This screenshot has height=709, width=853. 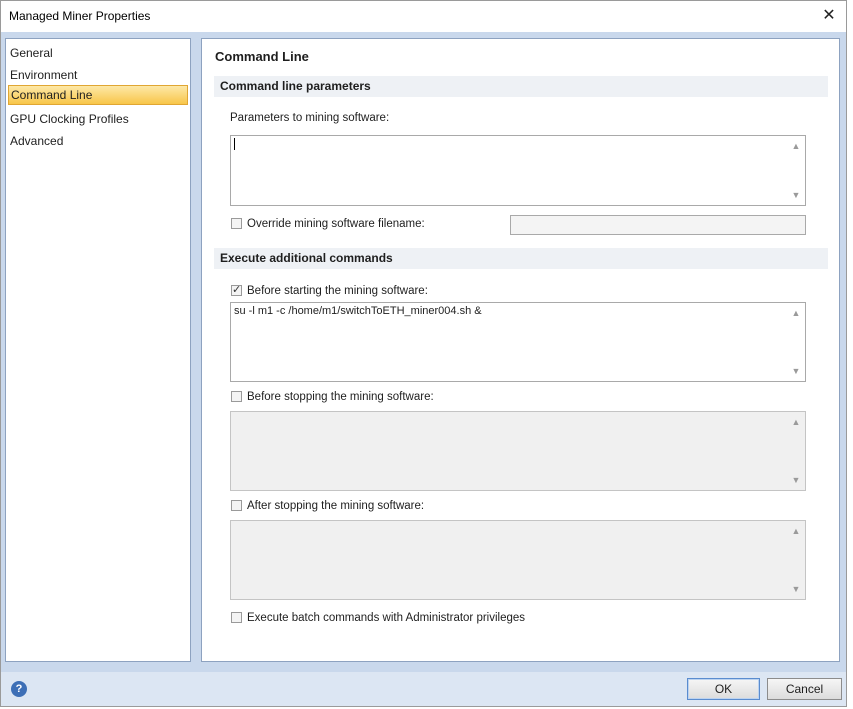 What do you see at coordinates (340, 397) in the screenshot?
I see `before-stop-label: Before stopping the mining software:` at bounding box center [340, 397].